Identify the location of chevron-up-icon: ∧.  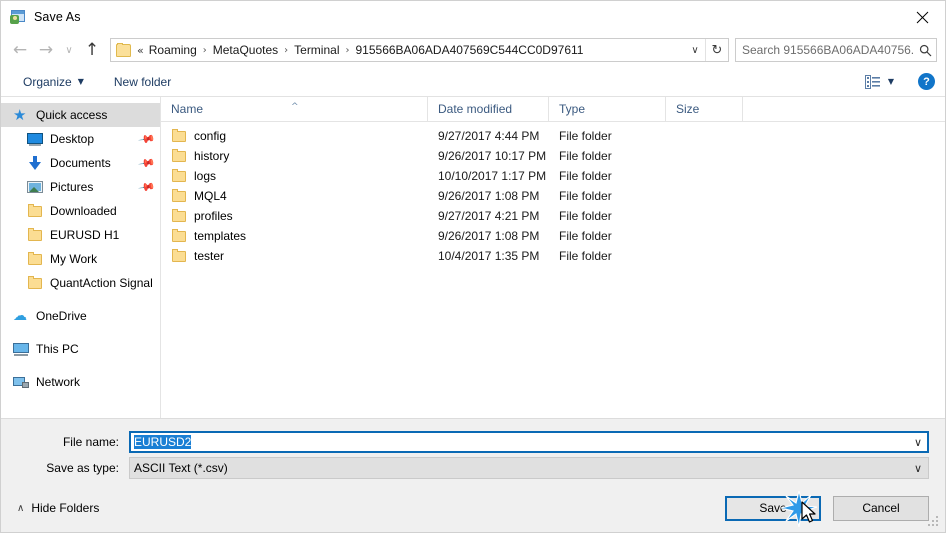
(21, 508).